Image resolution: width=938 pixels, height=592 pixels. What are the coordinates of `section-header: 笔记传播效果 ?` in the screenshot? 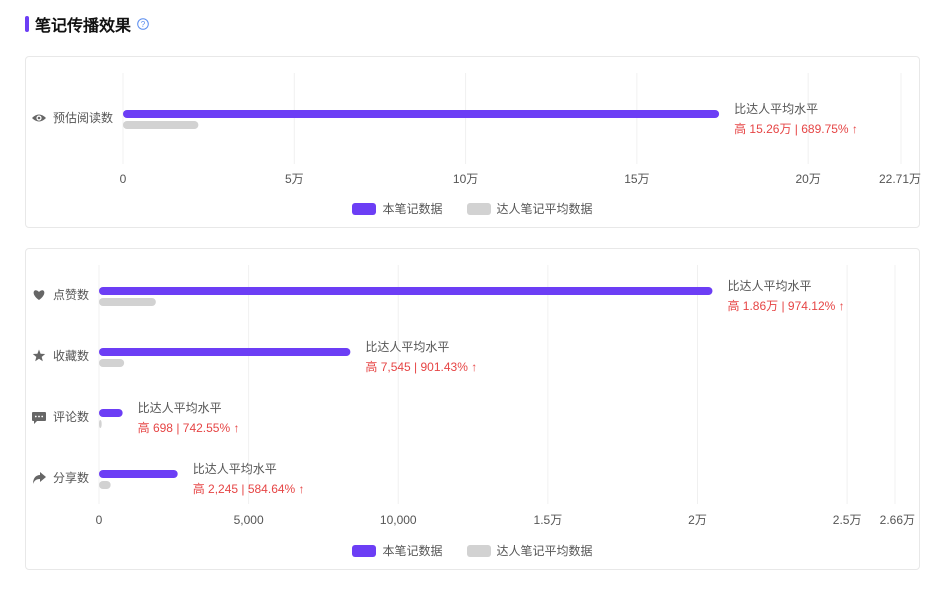 It's located at (87, 24).